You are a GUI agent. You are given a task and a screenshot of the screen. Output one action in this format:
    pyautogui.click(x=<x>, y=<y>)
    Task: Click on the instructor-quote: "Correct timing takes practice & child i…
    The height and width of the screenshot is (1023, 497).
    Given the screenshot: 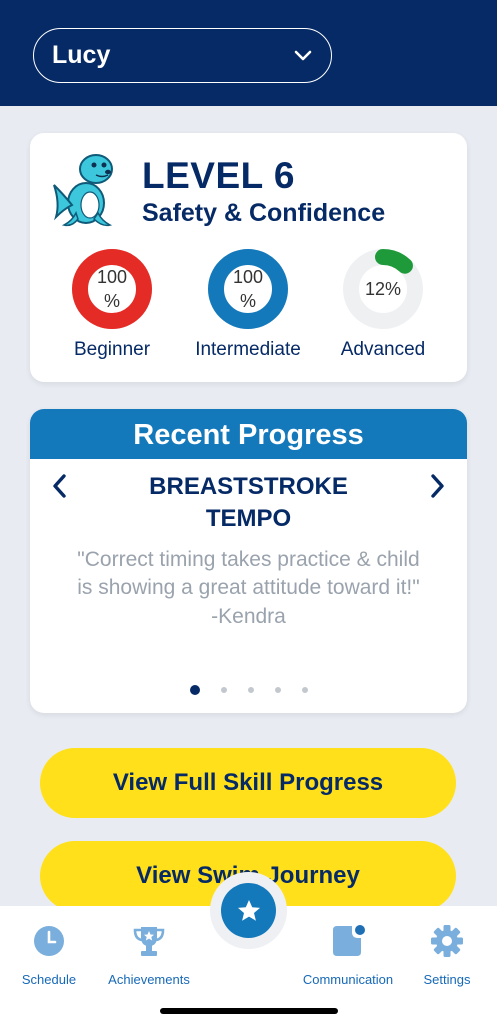 What is the action you would take?
    pyautogui.click(x=248, y=574)
    